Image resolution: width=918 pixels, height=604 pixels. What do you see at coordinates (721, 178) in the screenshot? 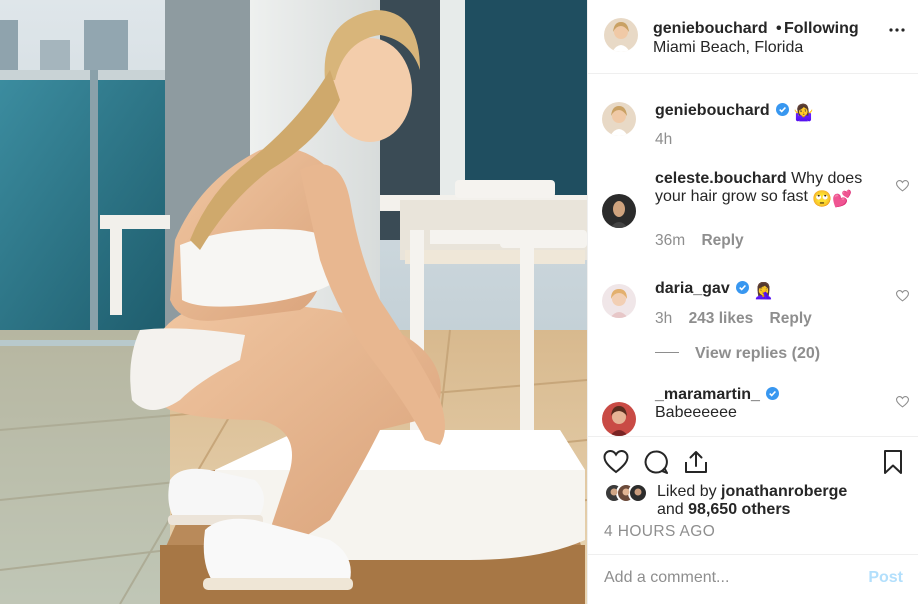
I see `comment-username: celeste.bouchard` at bounding box center [721, 178].